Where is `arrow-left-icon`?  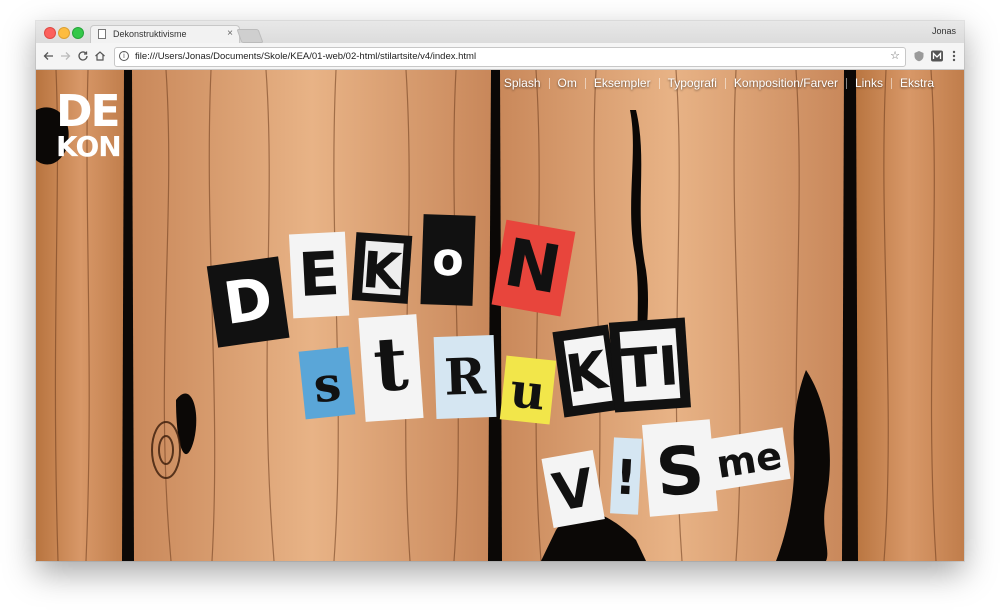 arrow-left-icon is located at coordinates (48, 56).